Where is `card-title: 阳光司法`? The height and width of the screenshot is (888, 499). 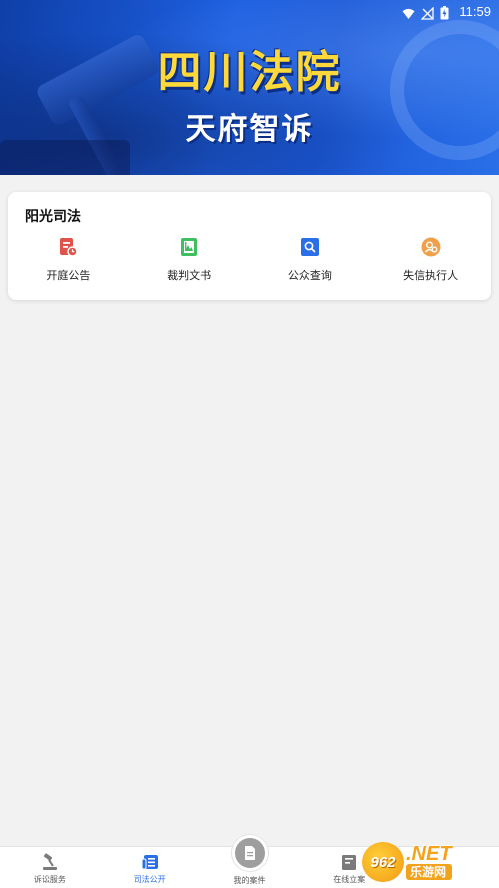
card-title: 阳光司法 is located at coordinates (53, 217).